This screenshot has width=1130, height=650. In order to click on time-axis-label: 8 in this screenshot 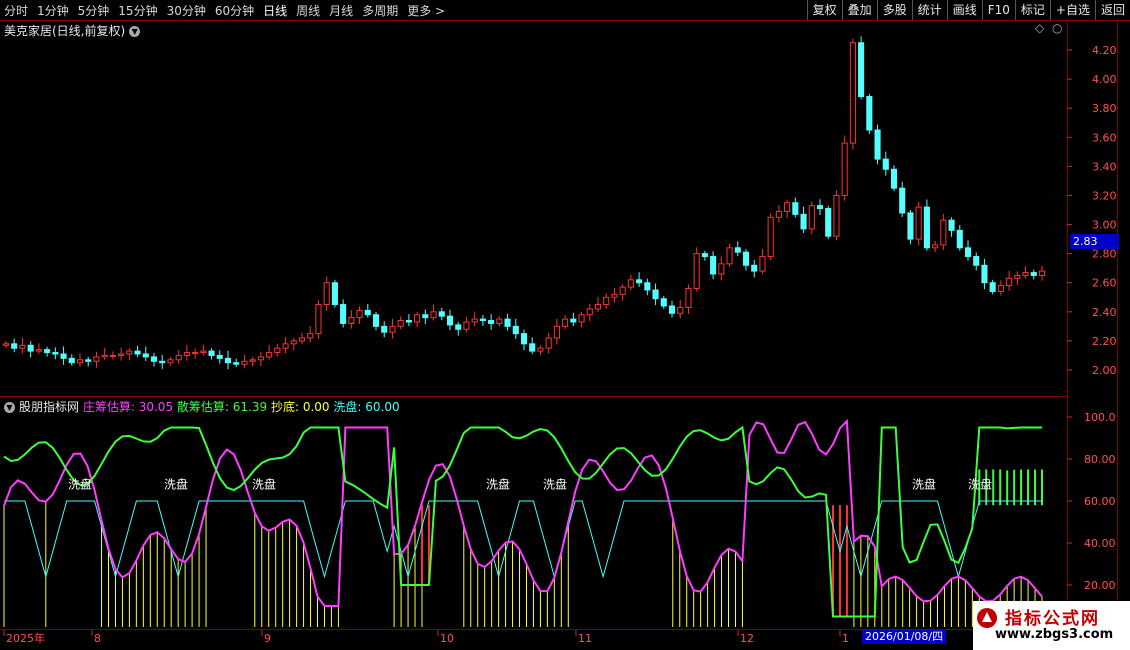, I will do `click(97, 638)`.